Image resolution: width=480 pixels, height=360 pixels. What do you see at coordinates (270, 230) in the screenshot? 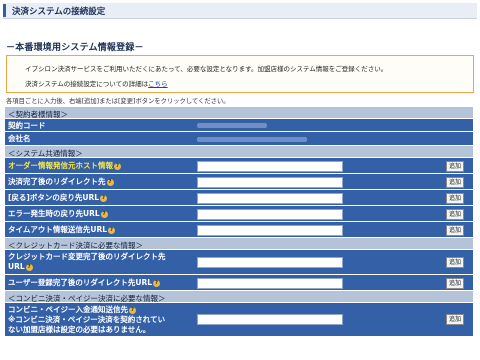
I see `timeout-url-input` at bounding box center [270, 230].